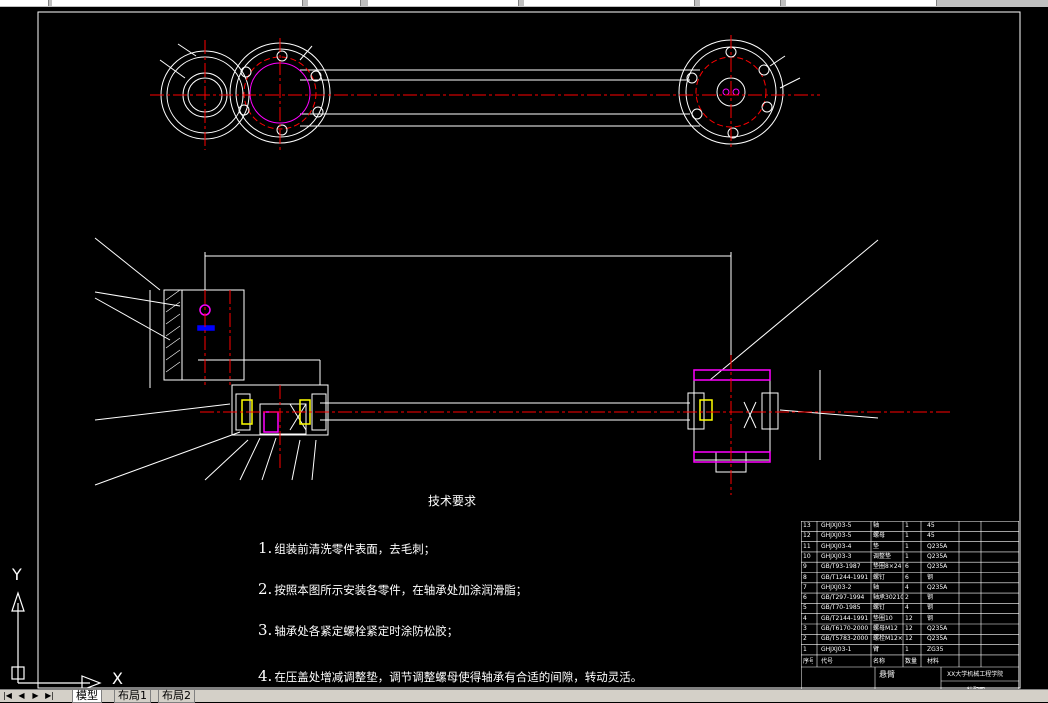  I want to click on bom-cell-code: GB/T70-1985, so click(841, 608).